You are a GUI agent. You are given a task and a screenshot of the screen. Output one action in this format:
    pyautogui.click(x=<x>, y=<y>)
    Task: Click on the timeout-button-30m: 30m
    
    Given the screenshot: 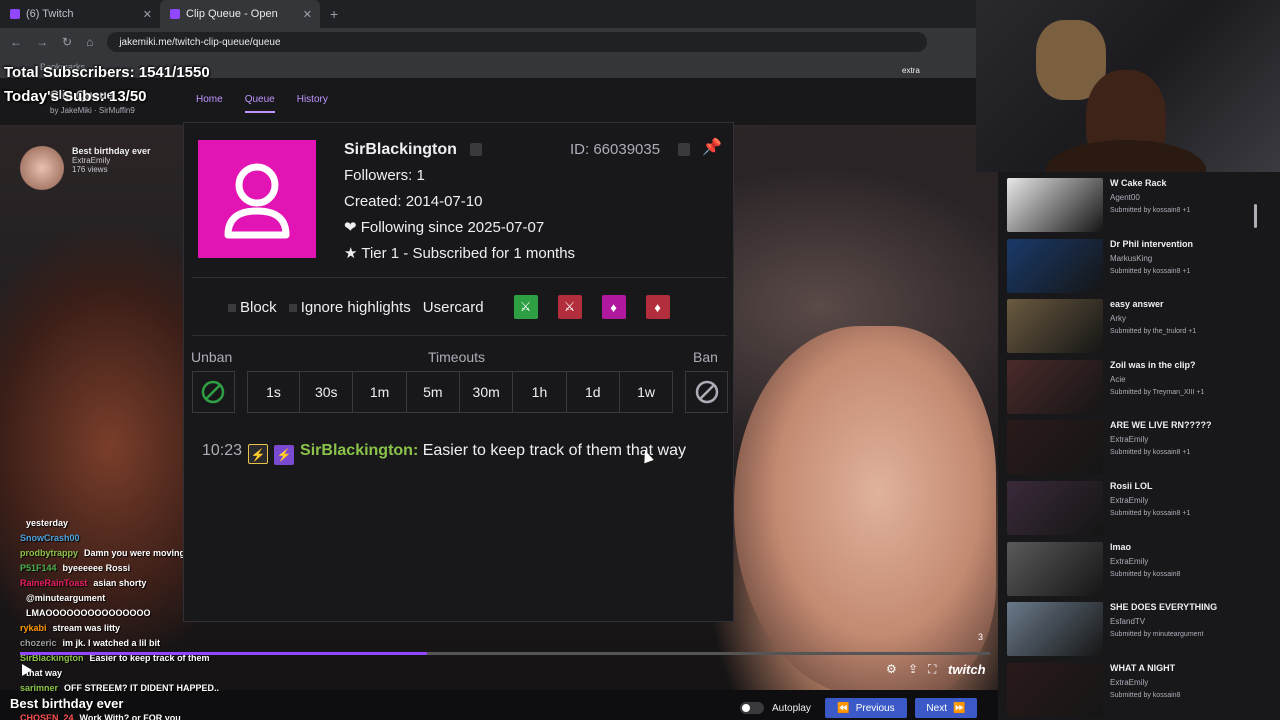 What is the action you would take?
    pyautogui.click(x=487, y=392)
    